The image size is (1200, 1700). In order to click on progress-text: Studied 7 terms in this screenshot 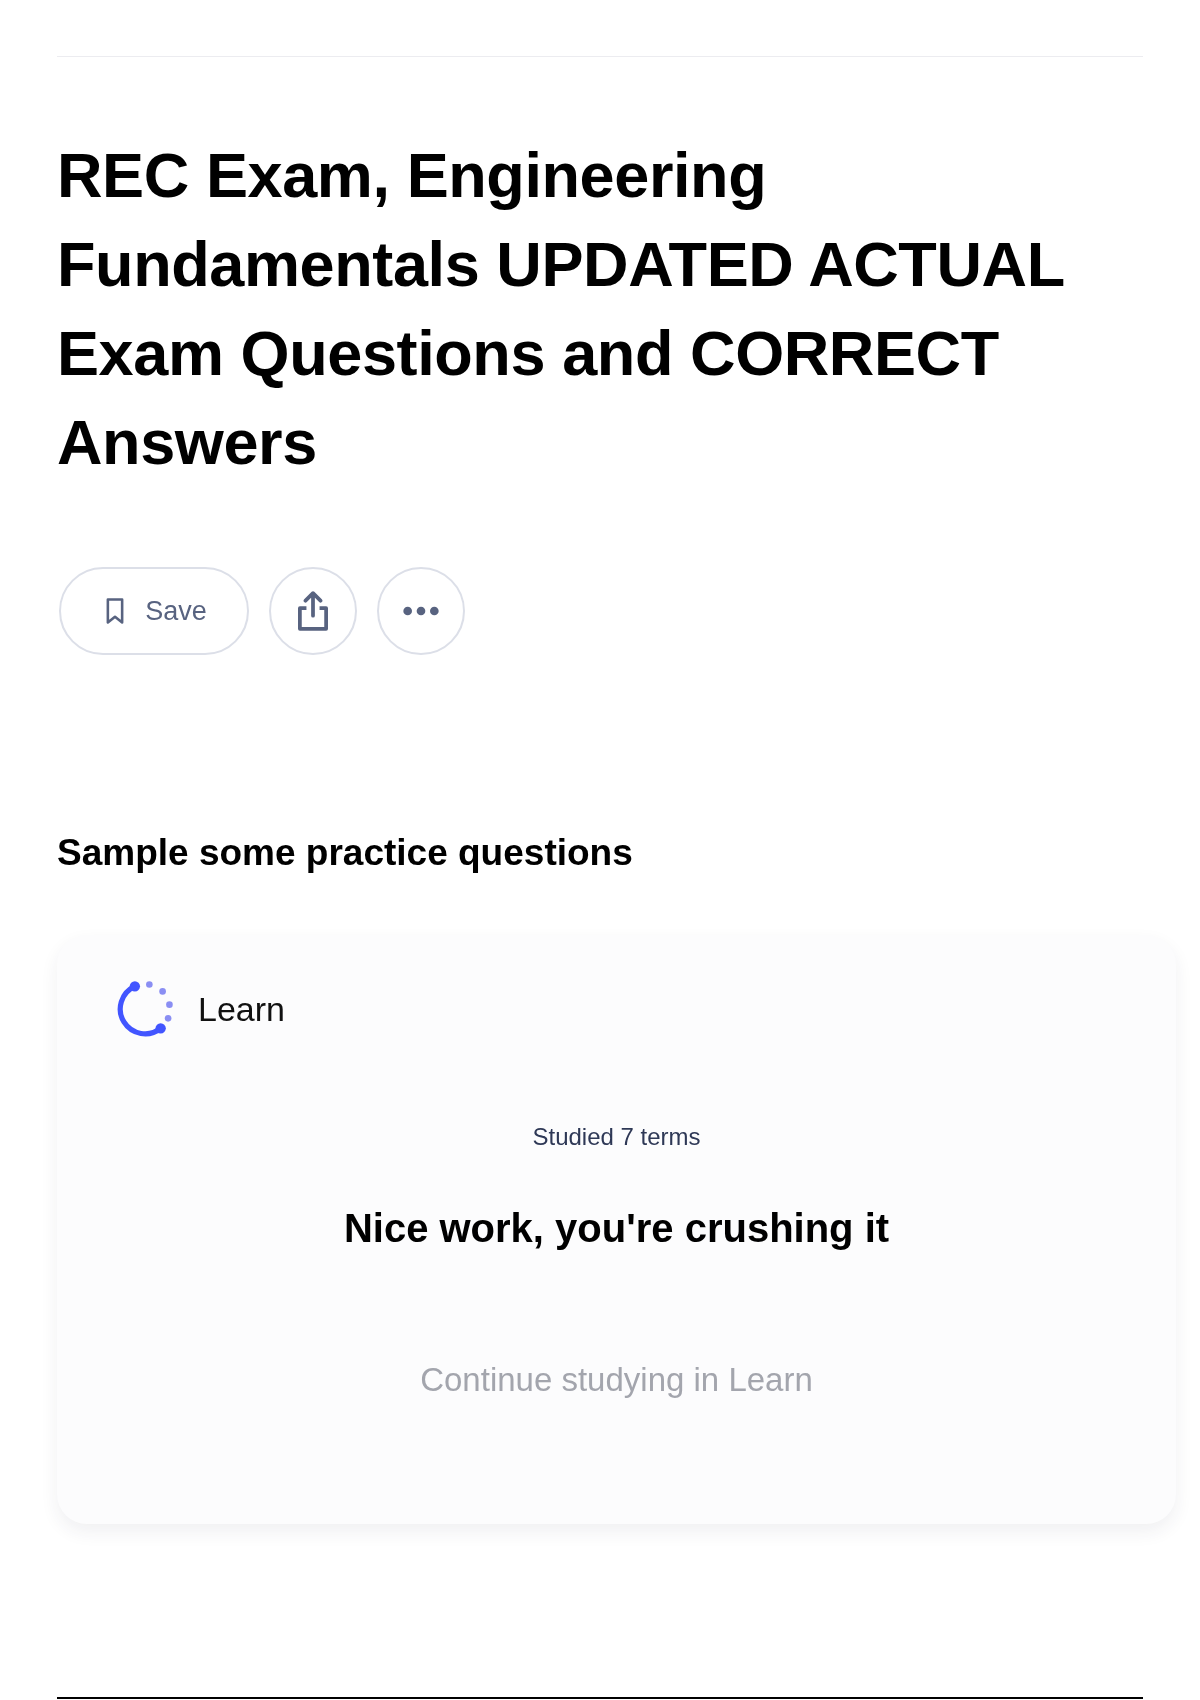, I will do `click(616, 1137)`.